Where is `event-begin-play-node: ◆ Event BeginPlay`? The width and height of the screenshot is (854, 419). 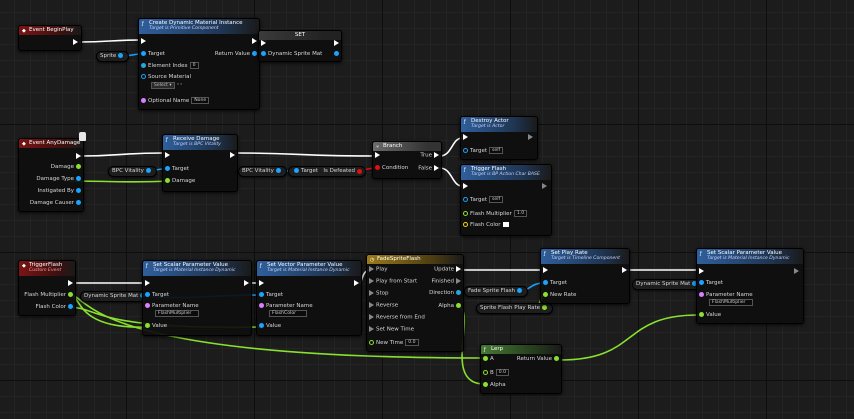 event-begin-play-node: ◆ Event BeginPlay is located at coordinates (50, 38).